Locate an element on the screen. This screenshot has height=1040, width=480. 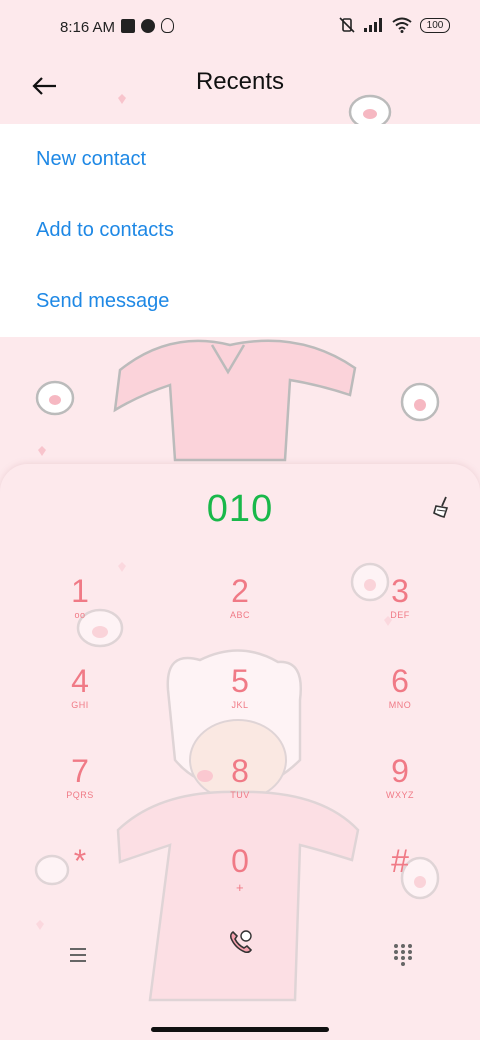
vibrate-off-icon is located at coordinates (347, 25).